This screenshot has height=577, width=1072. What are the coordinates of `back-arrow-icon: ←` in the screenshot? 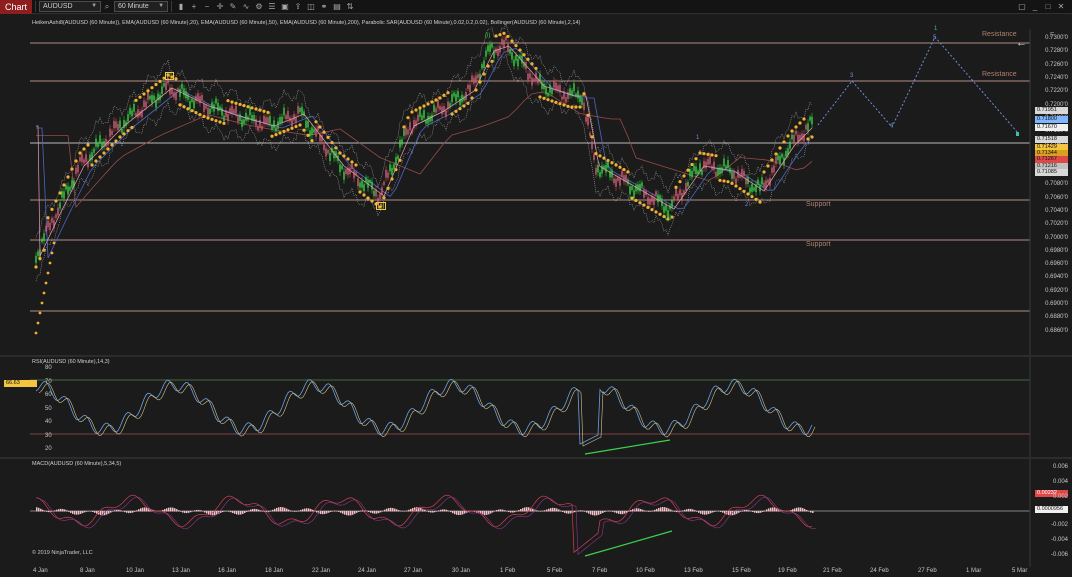 It's located at (1021, 43).